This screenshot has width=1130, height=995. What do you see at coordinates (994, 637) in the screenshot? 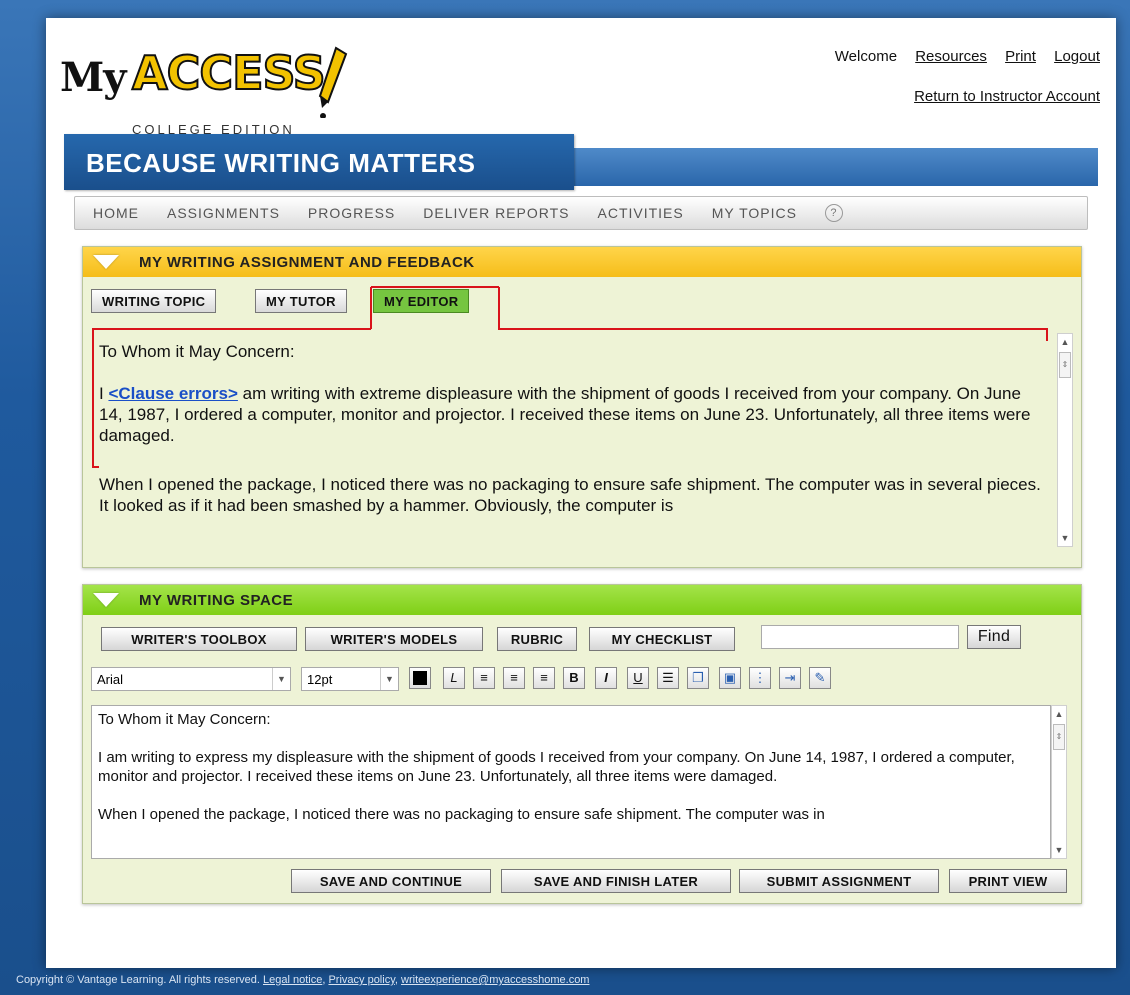
I see `find-button: Find` at bounding box center [994, 637].